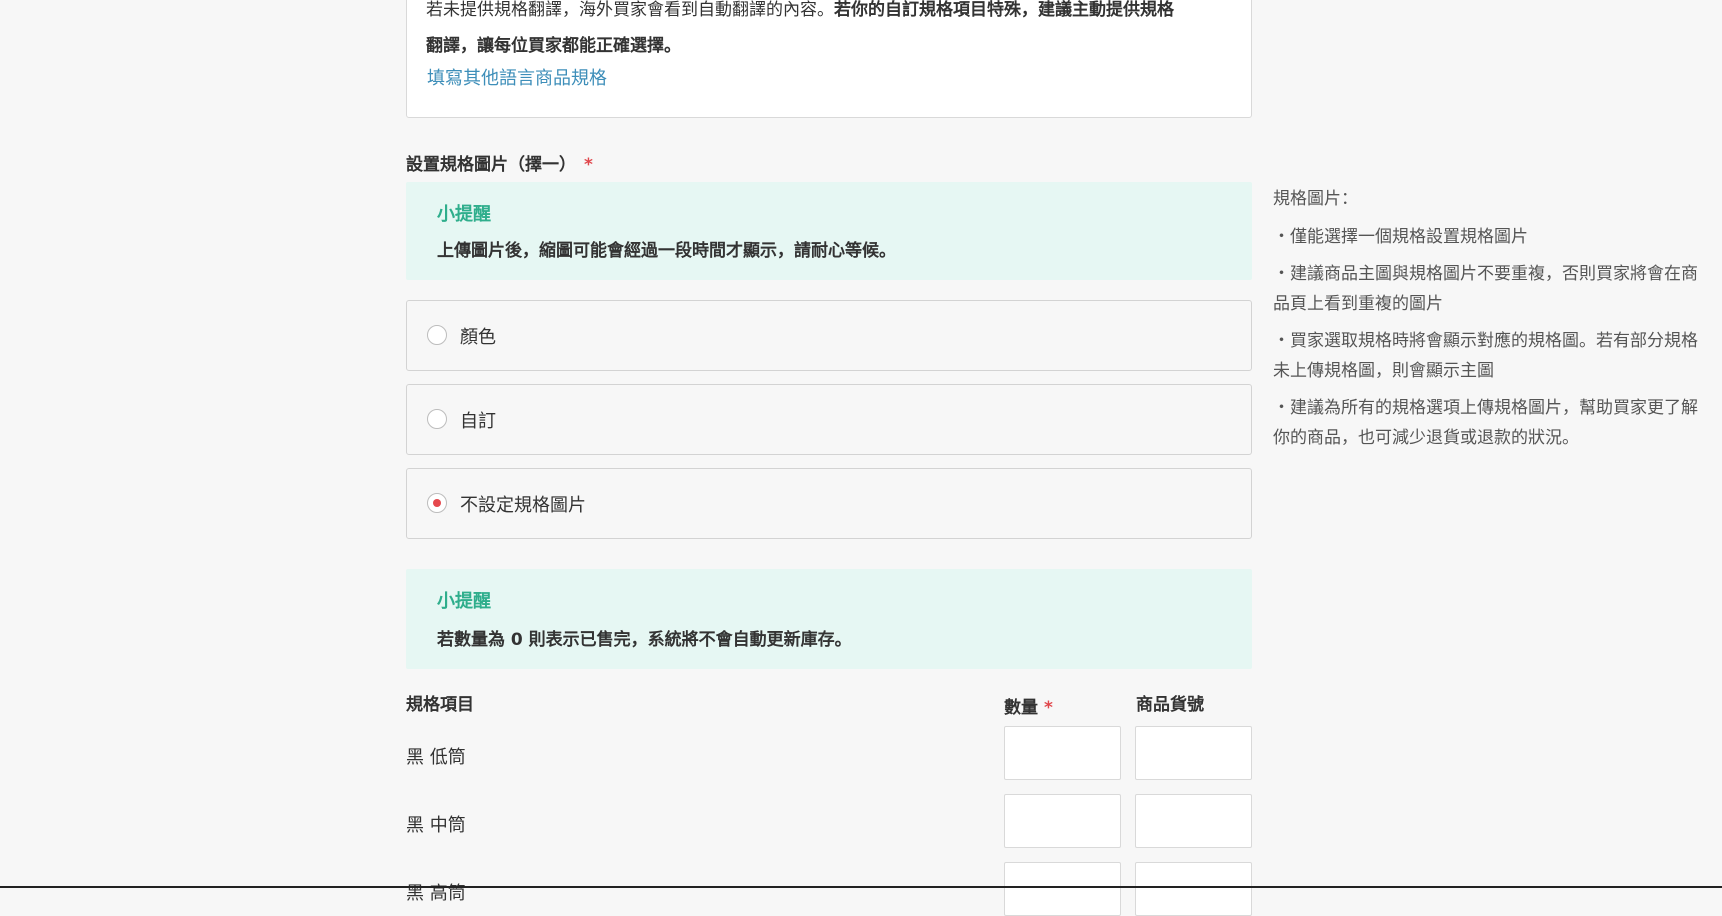 This screenshot has height=916, width=1722. What do you see at coordinates (666, 251) in the screenshot?
I see `upload-tip-body: 上傳圖片後，縮圖可能會經過一段時間才顯示，請耐心等候。` at bounding box center [666, 251].